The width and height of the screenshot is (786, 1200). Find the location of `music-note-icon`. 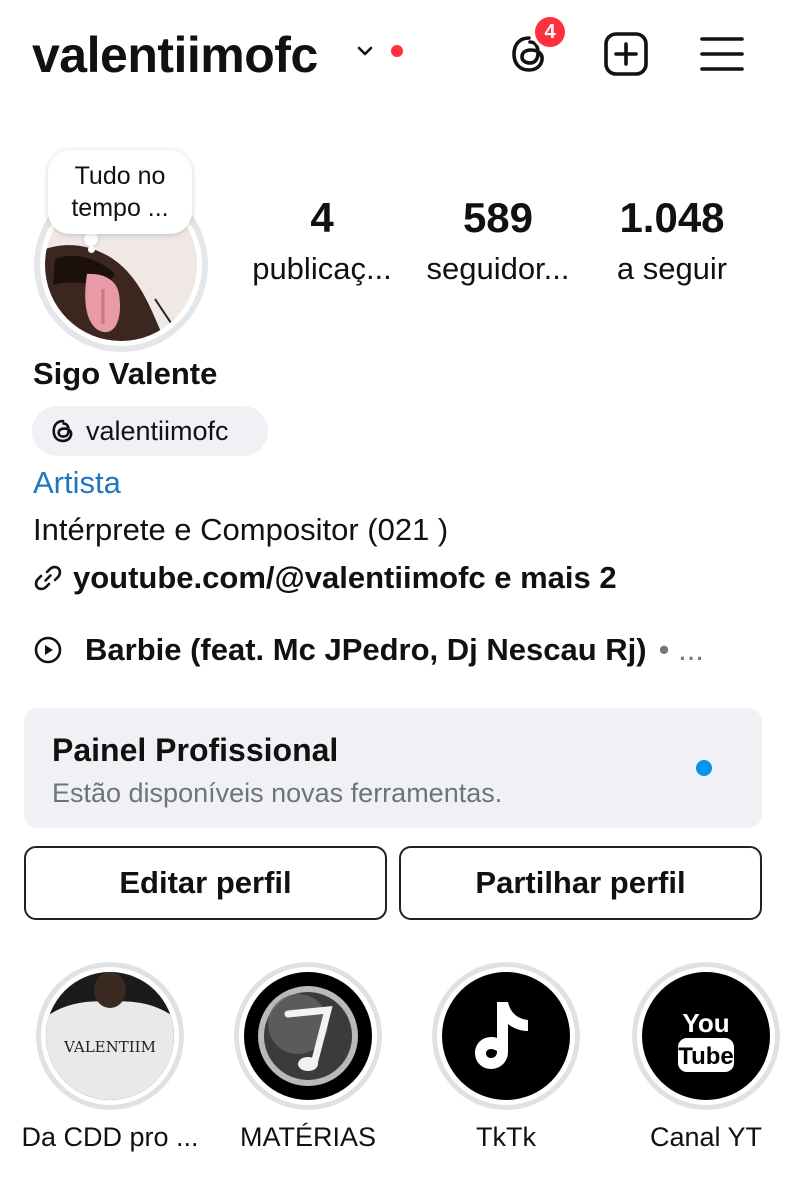

music-note-icon is located at coordinates (308, 1036).